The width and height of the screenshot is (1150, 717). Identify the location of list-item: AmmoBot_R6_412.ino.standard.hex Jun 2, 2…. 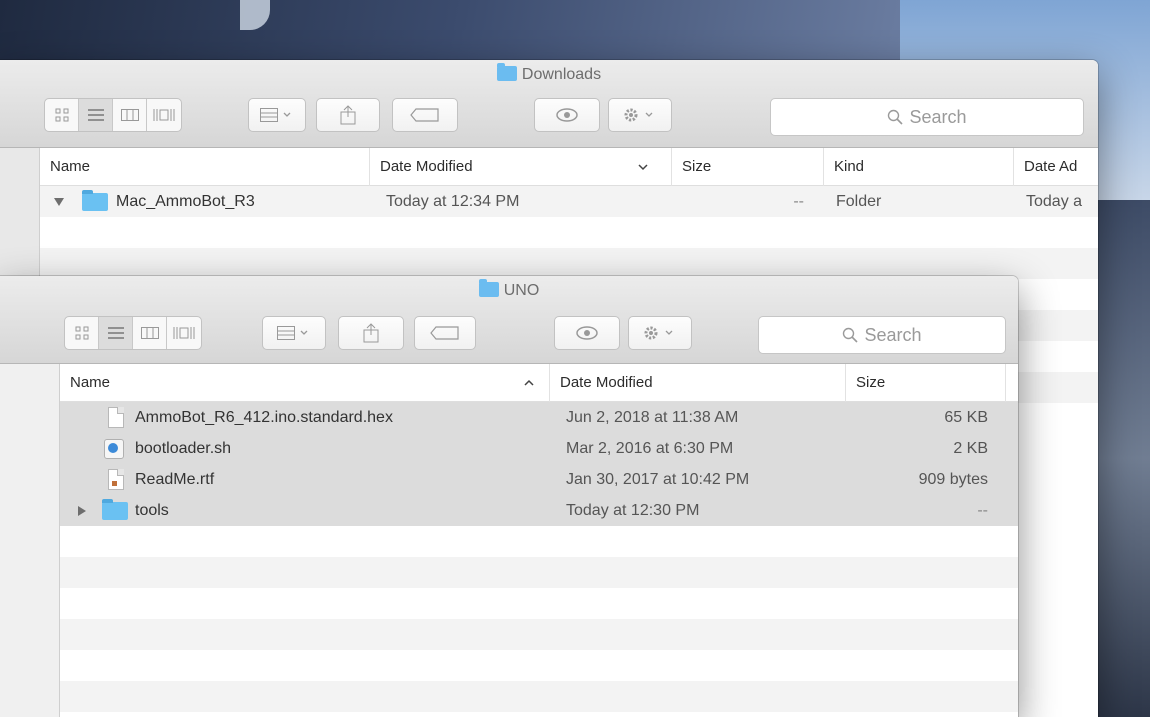
(539, 417).